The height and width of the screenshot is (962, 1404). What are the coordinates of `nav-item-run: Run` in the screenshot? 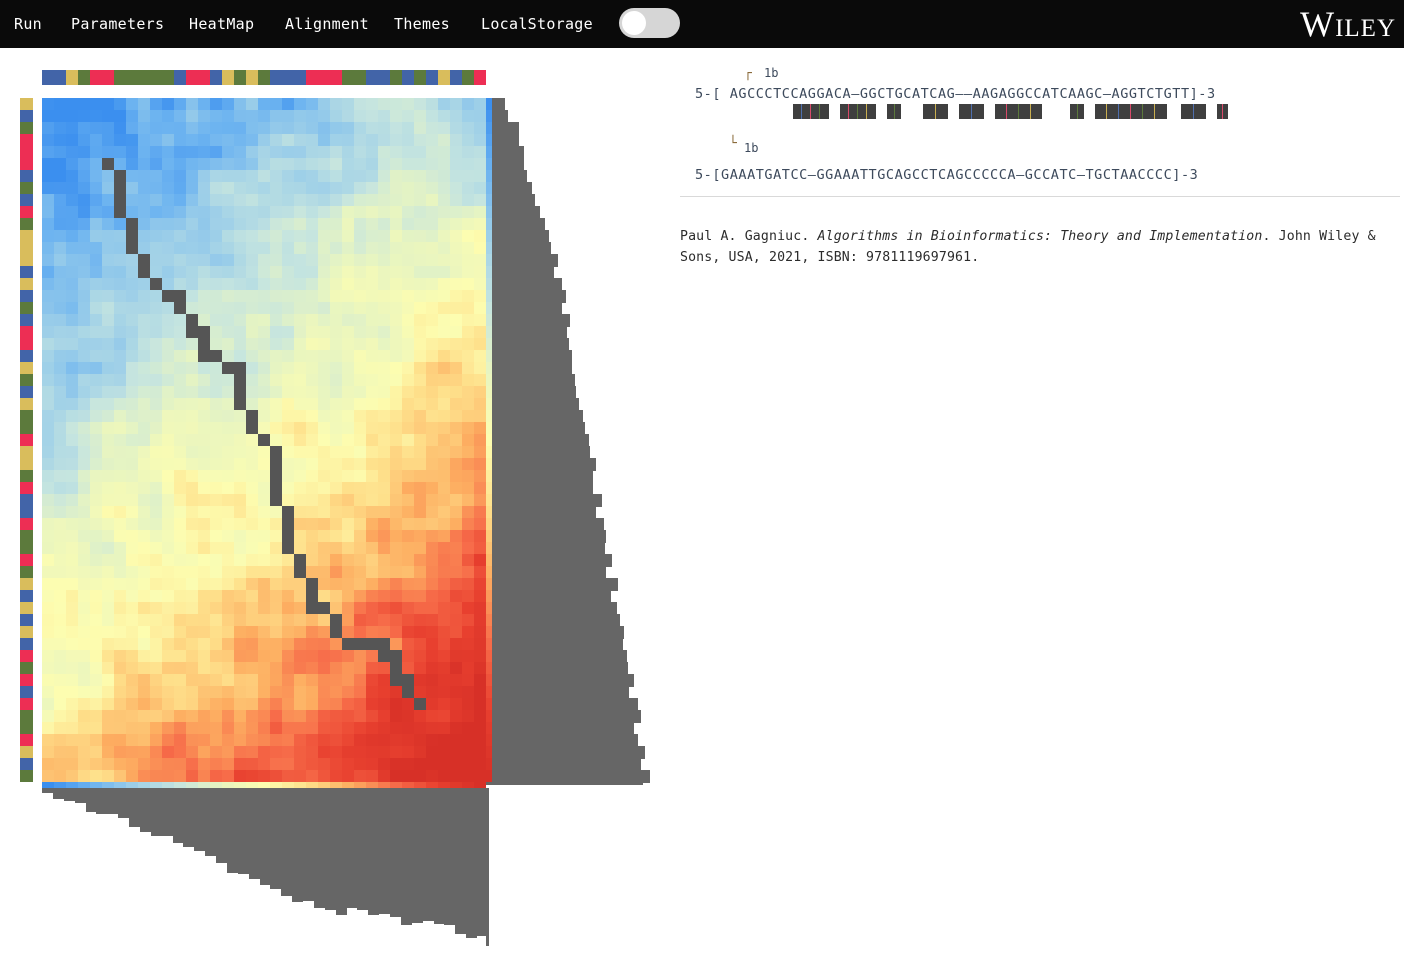 It's located at (28, 24).